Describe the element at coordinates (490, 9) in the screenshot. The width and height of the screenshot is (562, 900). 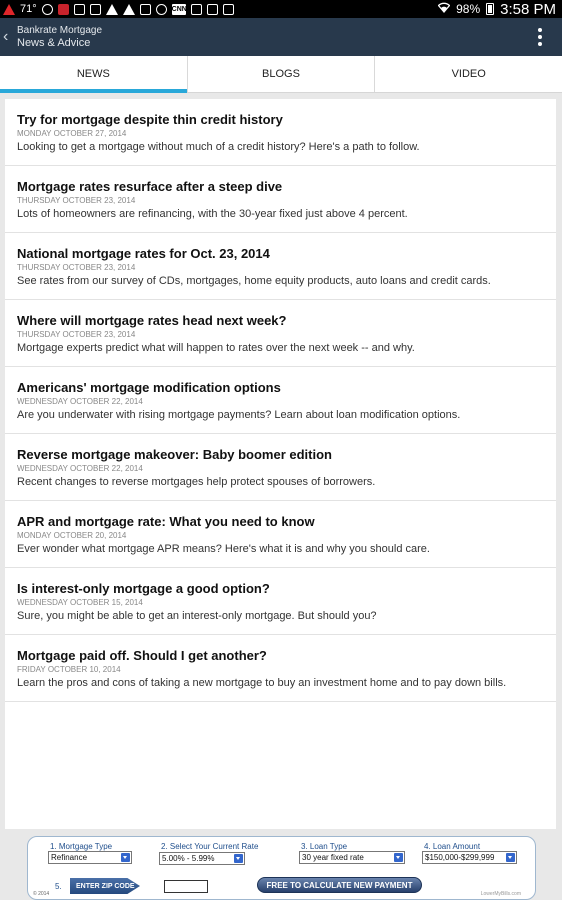
I see `battery-icon` at that location.